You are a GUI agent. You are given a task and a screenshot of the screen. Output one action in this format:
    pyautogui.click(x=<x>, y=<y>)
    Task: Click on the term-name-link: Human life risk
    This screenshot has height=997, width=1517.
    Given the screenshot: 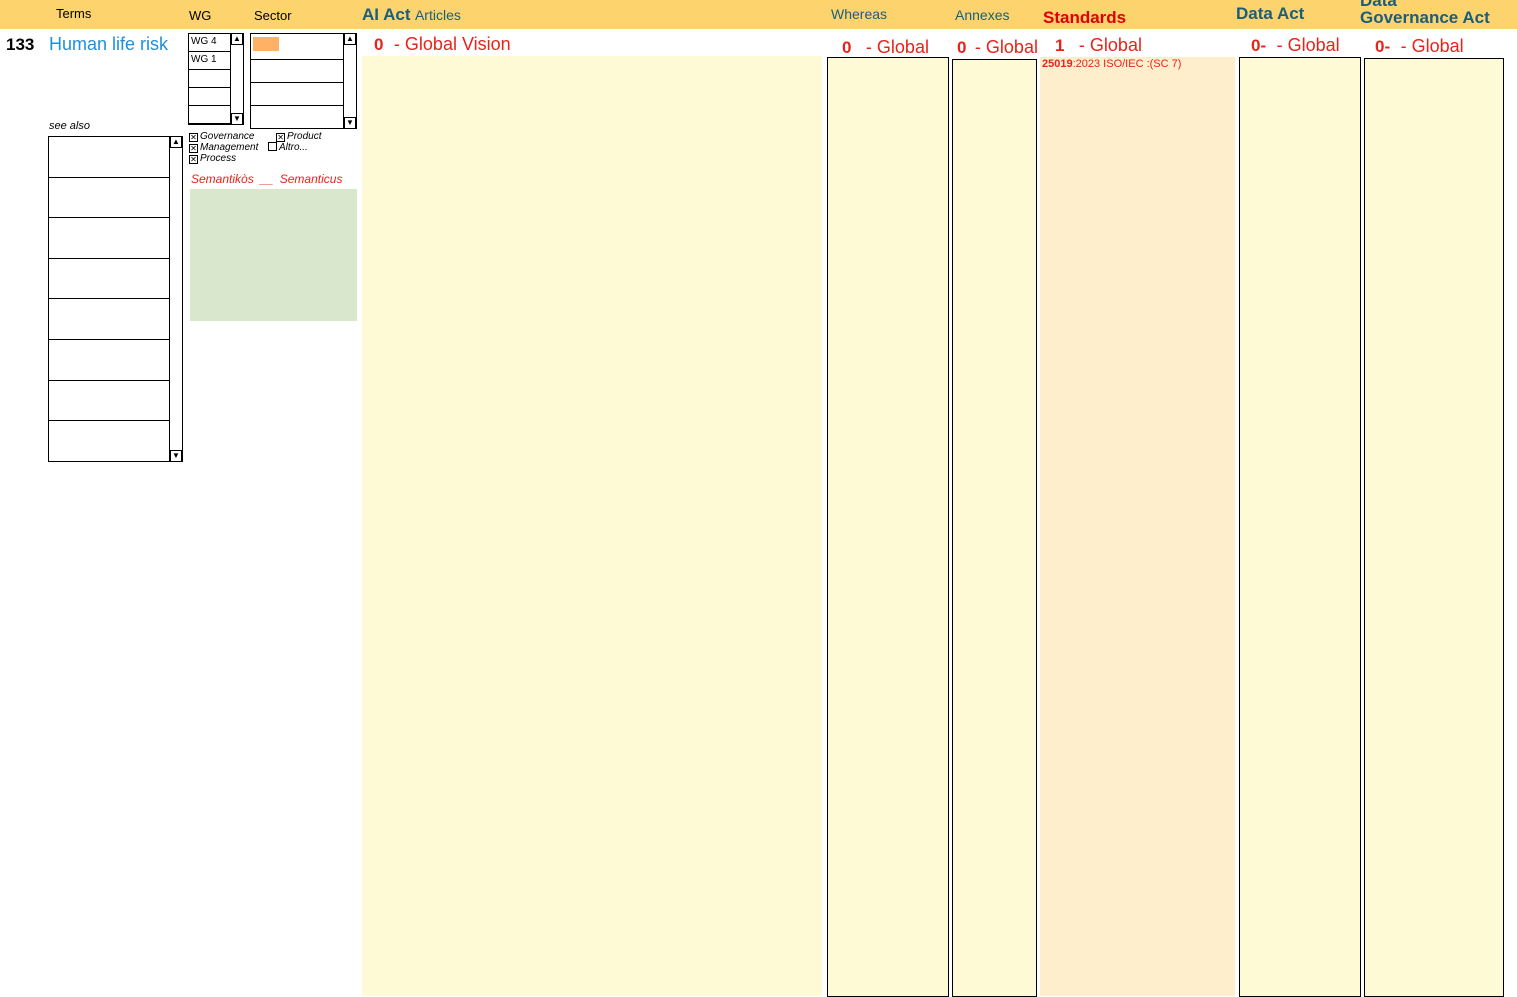 What is the action you would take?
    pyautogui.click(x=108, y=44)
    